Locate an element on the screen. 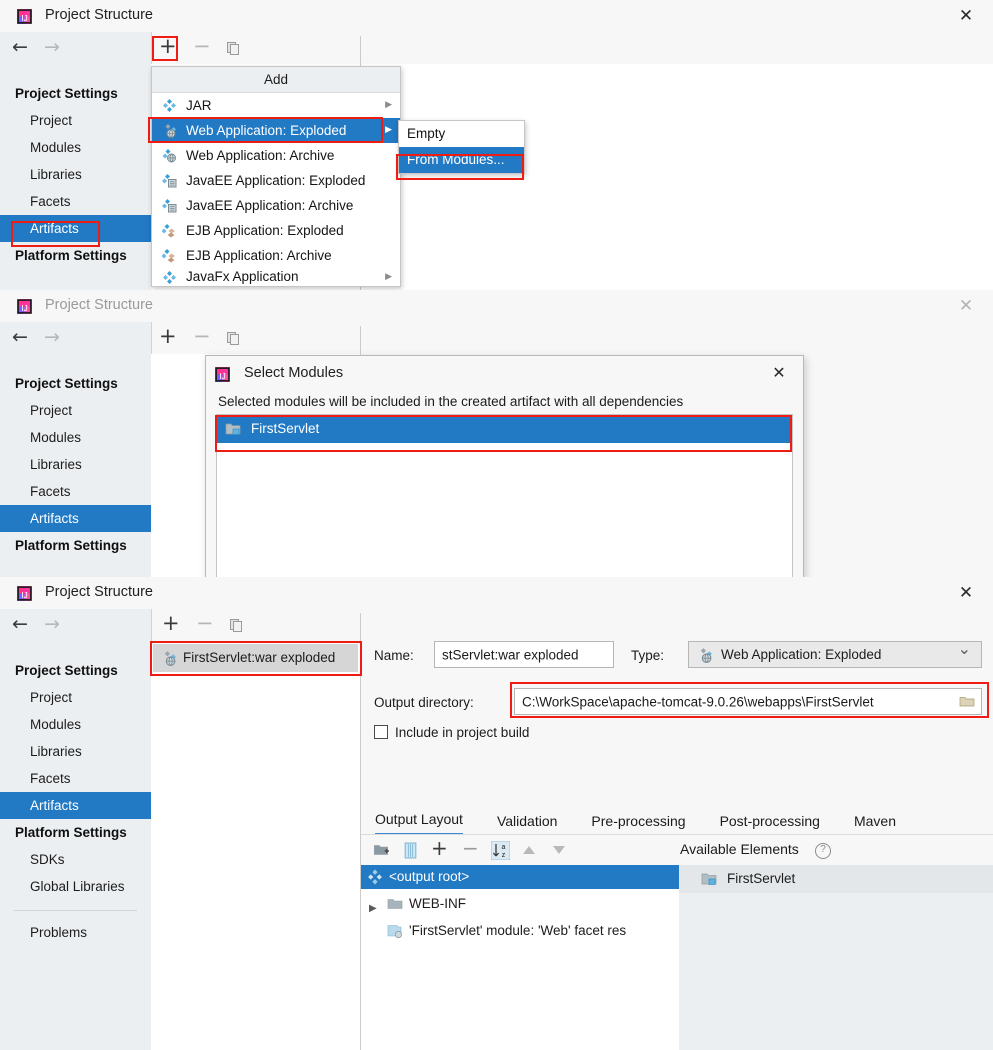 The height and width of the screenshot is (1050, 993). output-directory-label: Output directory: is located at coordinates (424, 702).